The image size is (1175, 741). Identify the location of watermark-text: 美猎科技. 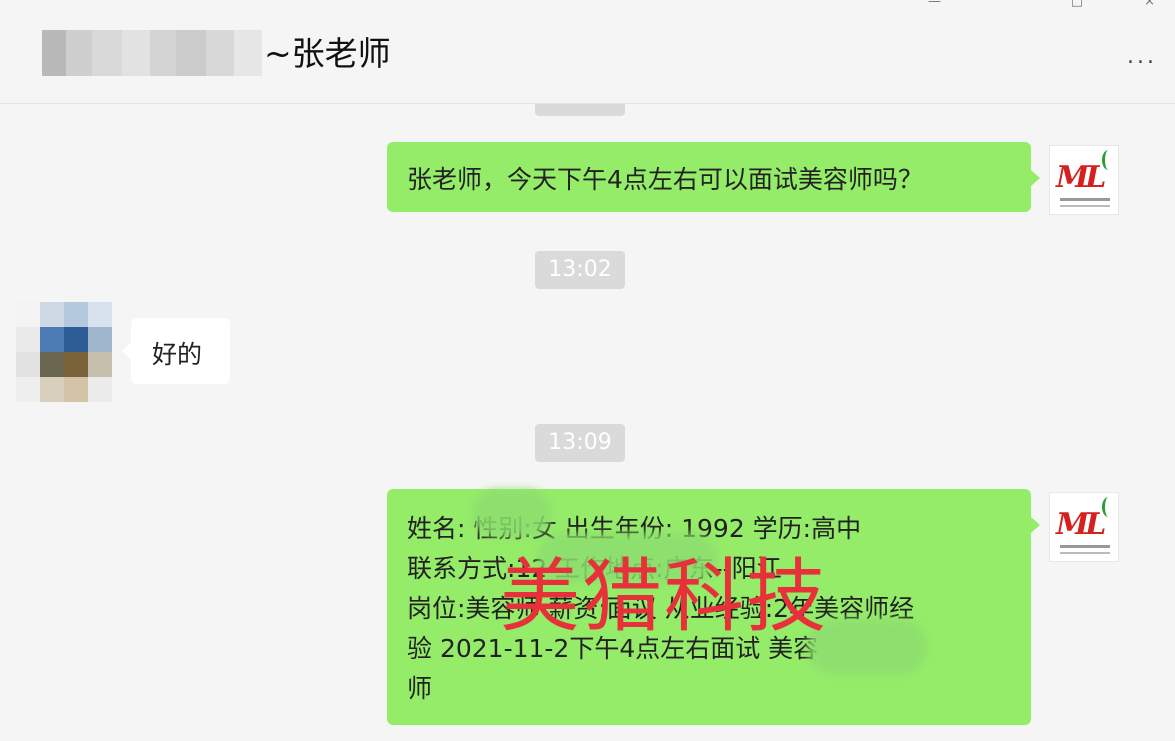
(664, 596).